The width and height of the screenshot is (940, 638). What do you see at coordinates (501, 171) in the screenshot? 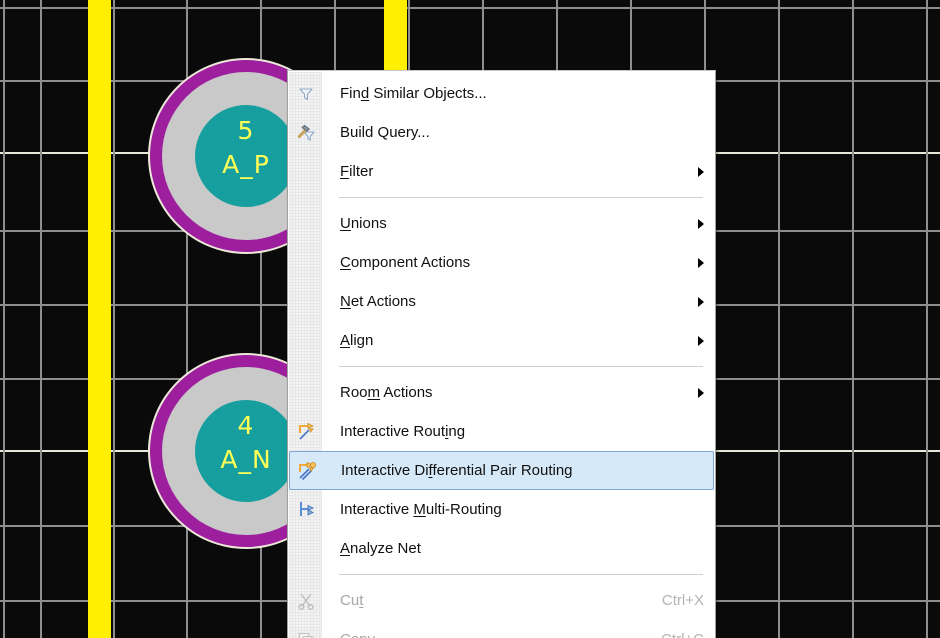
I see `menu-item-filter: Filter` at bounding box center [501, 171].